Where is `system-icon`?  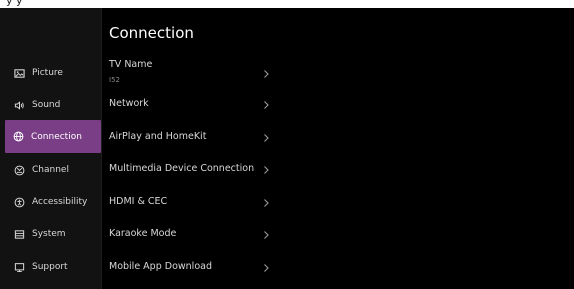 system-icon is located at coordinates (19, 234).